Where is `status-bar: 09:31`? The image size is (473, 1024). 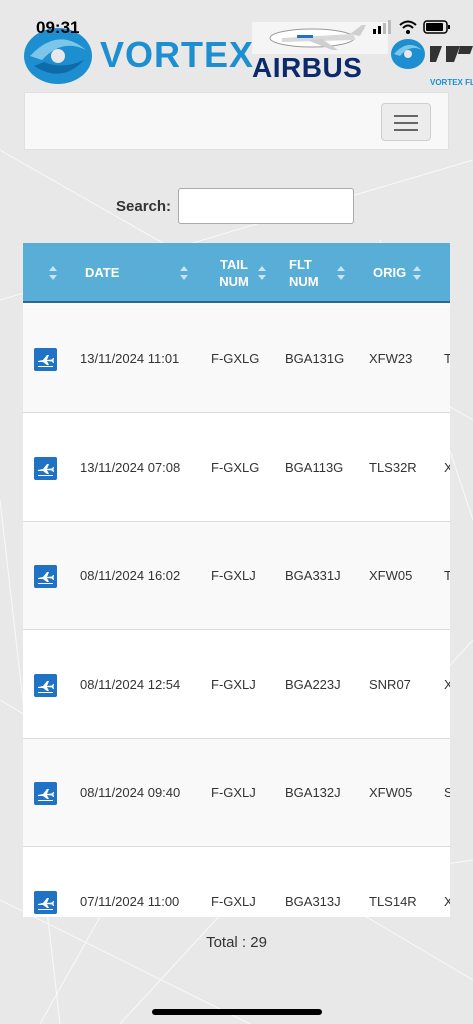 status-bar: 09:31 is located at coordinates (236, 20).